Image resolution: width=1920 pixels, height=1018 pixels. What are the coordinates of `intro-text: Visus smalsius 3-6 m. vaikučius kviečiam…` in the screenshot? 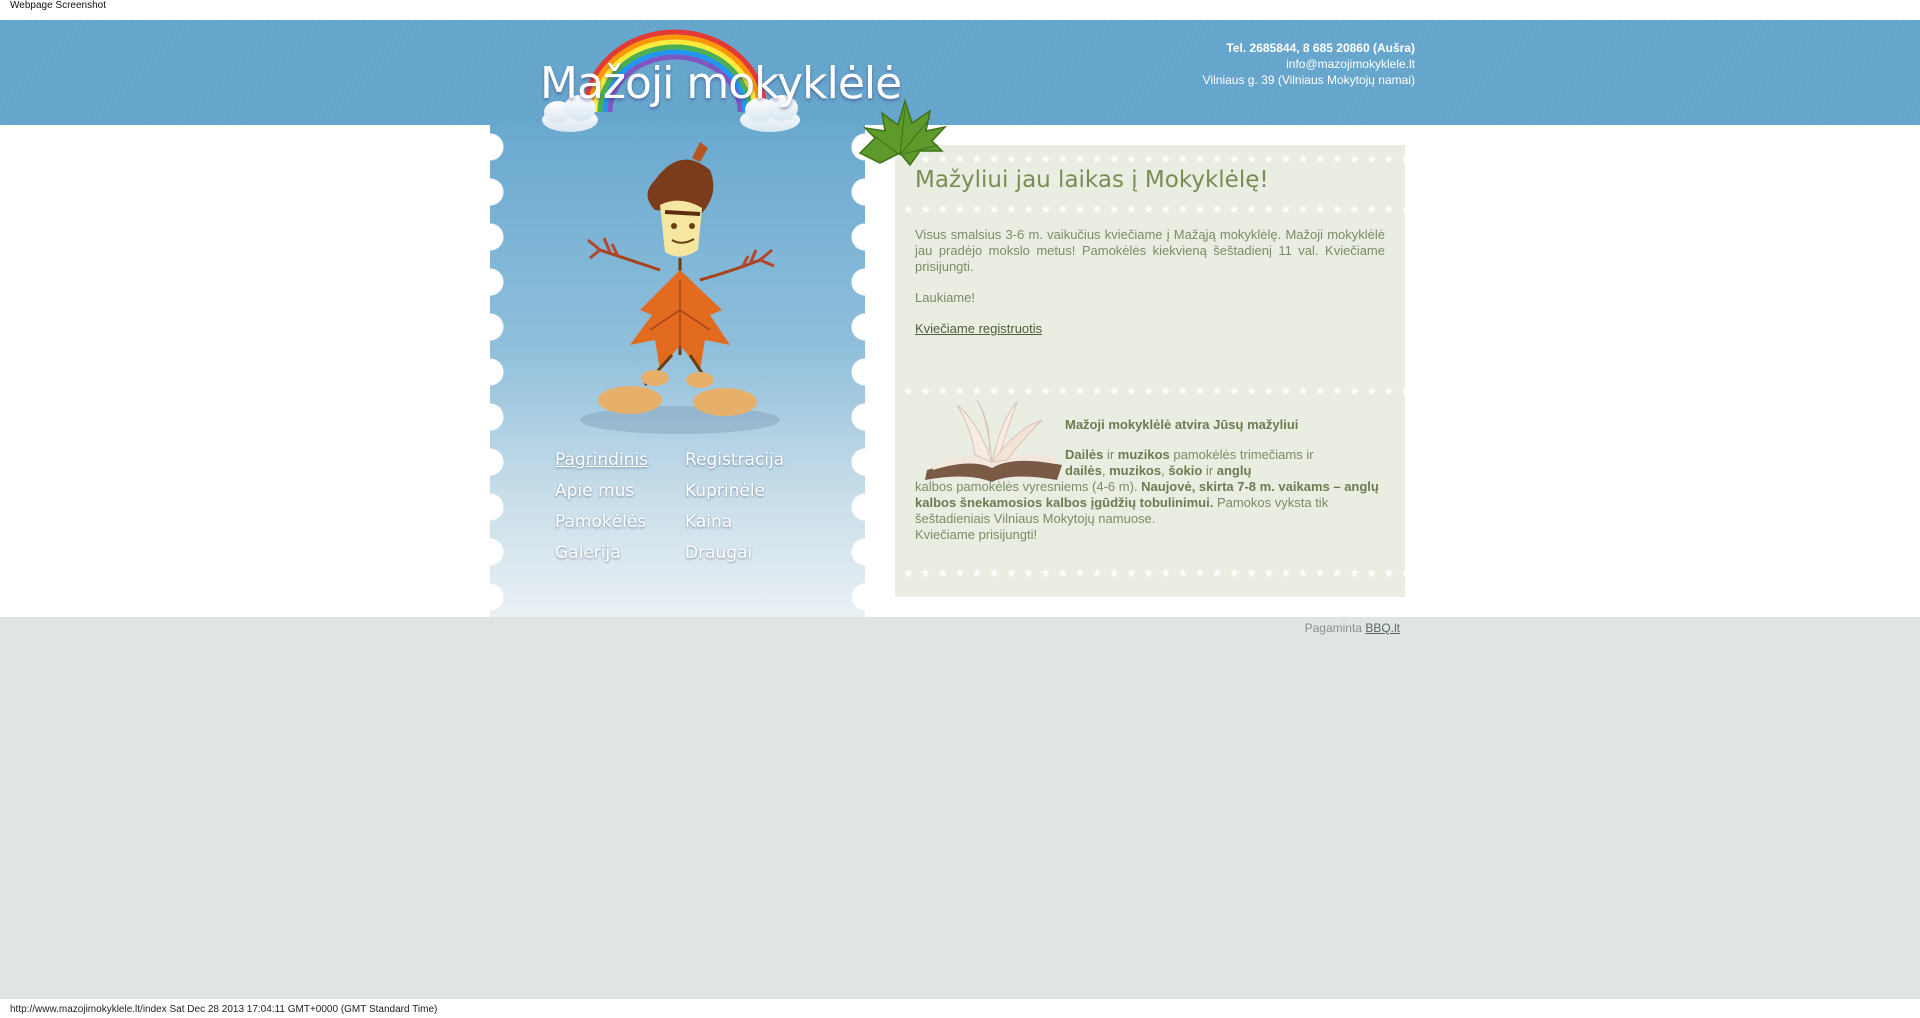 It's located at (1150, 250).